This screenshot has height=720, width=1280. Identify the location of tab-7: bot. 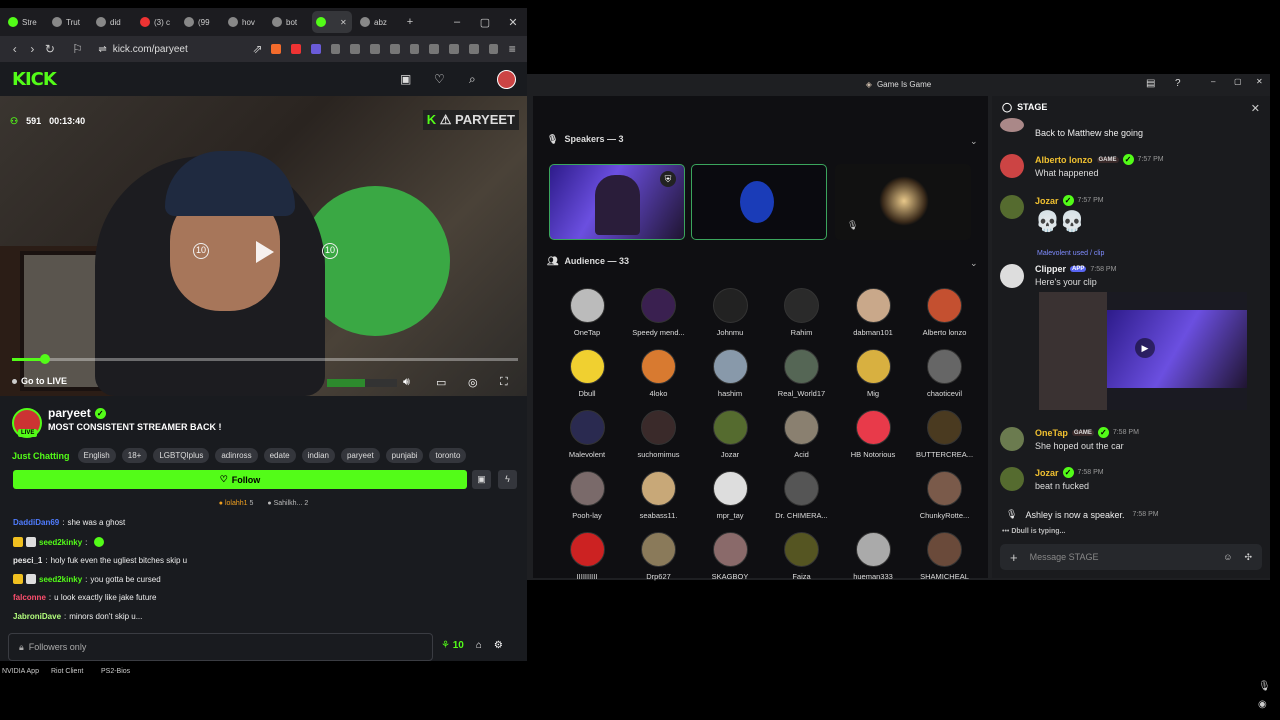
(288, 22).